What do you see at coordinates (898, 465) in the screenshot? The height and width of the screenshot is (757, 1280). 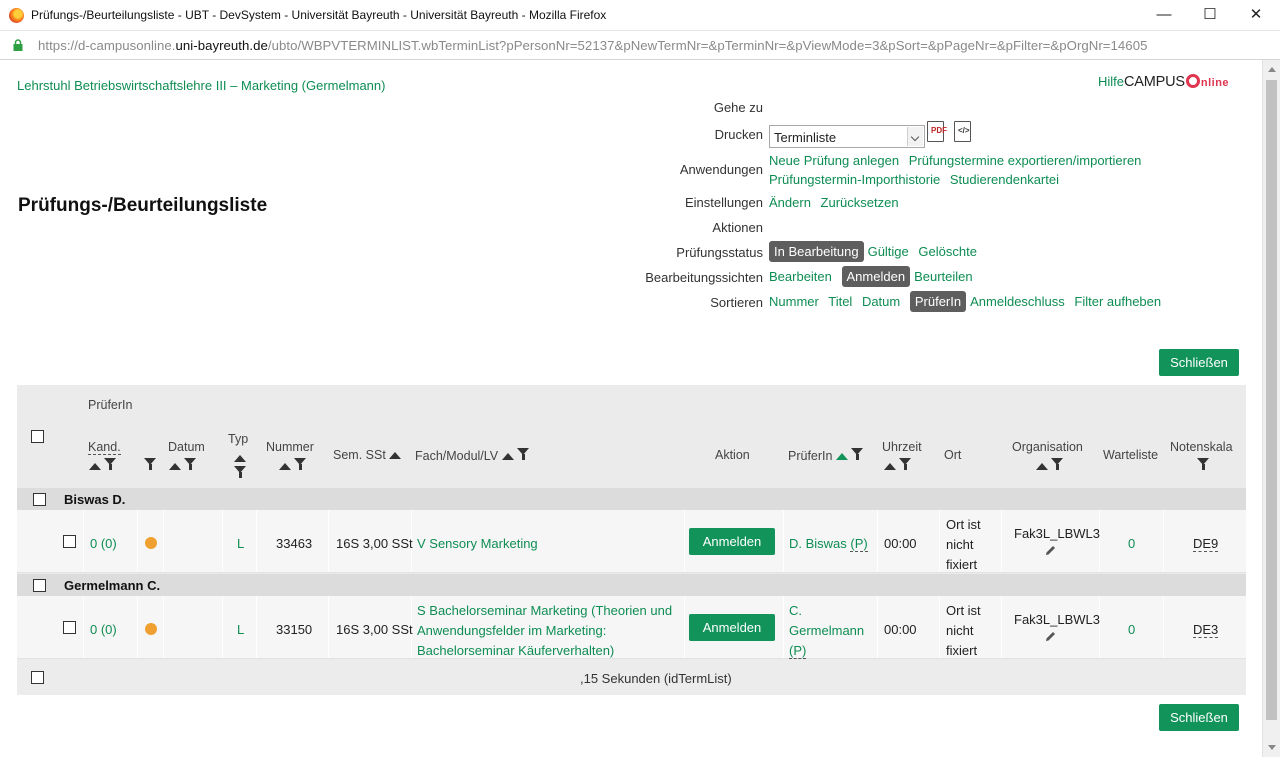 I see `header-uhrzeit-controls` at bounding box center [898, 465].